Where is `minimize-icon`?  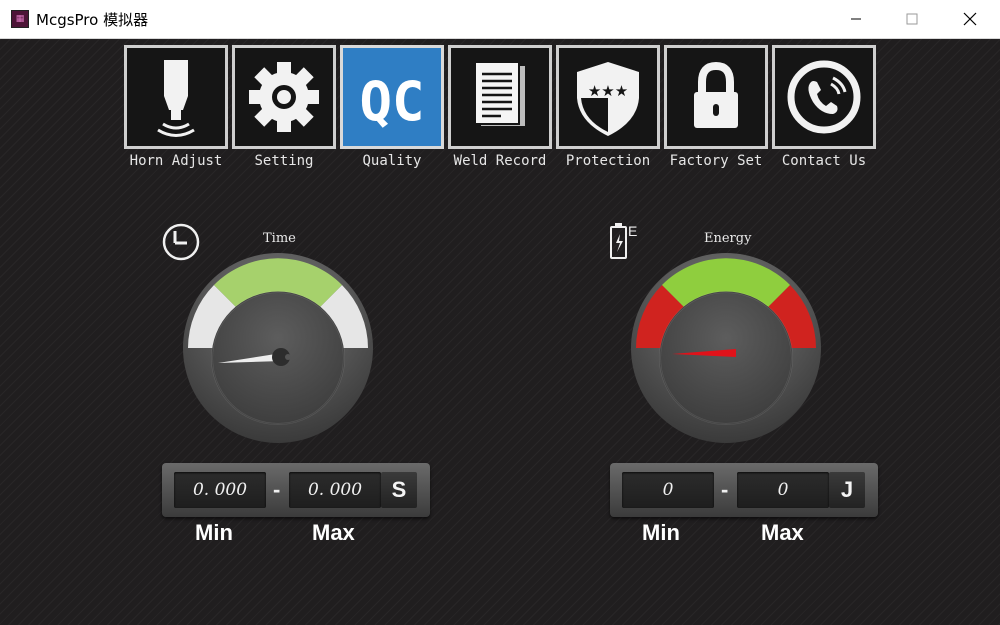 minimize-icon is located at coordinates (856, 19).